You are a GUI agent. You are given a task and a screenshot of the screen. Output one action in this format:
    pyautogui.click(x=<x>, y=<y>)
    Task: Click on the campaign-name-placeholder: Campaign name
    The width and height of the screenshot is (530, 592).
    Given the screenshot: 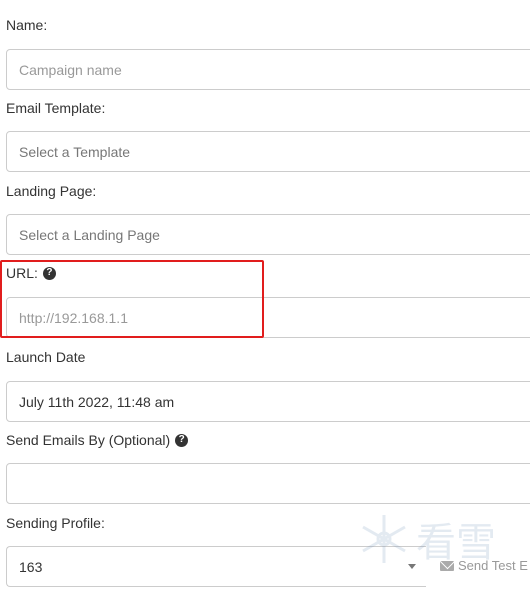 What is the action you would take?
    pyautogui.click(x=70, y=69)
    